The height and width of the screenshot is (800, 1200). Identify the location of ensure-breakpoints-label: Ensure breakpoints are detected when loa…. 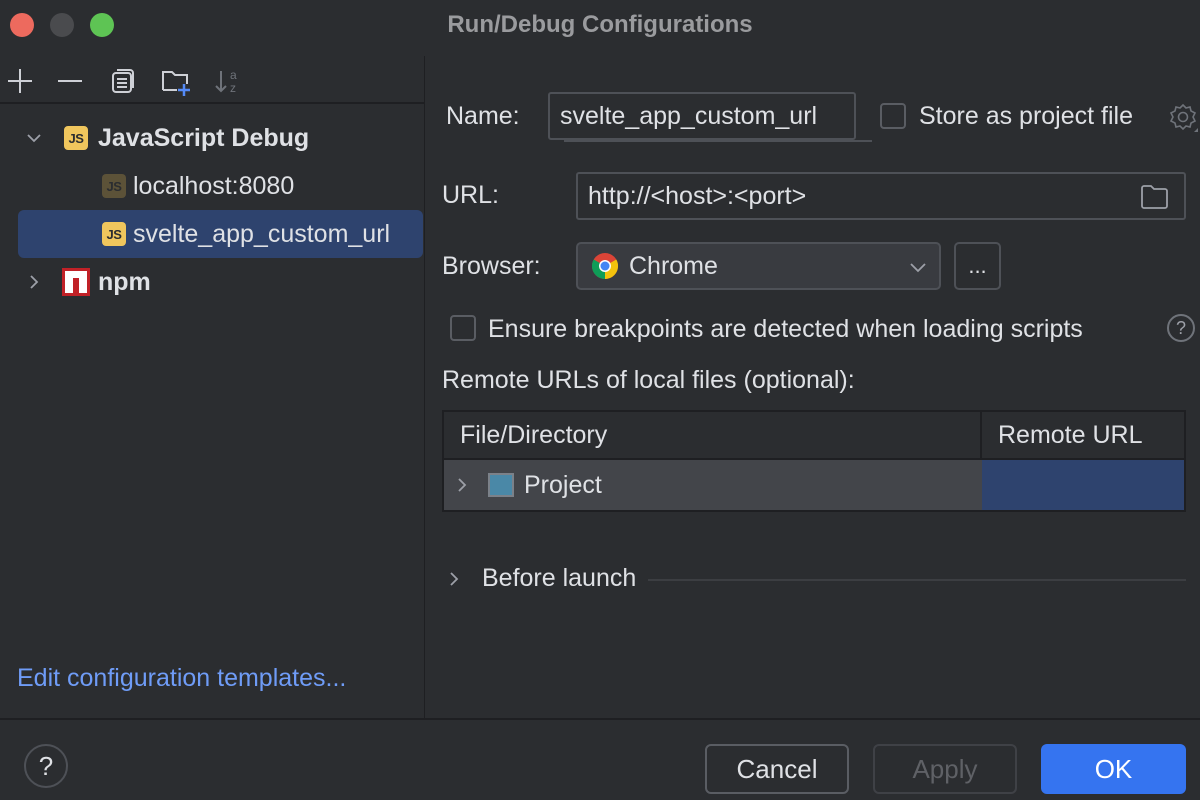
(785, 329).